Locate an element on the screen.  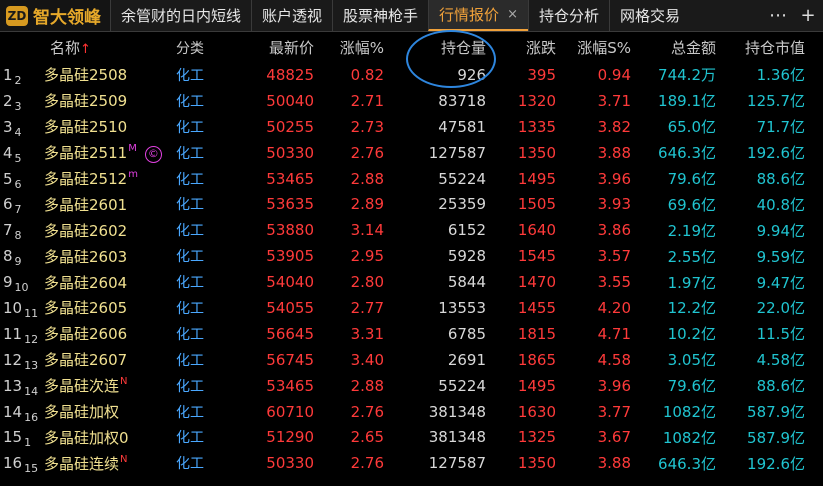
row-index: 12 13 is located at coordinates (21, 361).